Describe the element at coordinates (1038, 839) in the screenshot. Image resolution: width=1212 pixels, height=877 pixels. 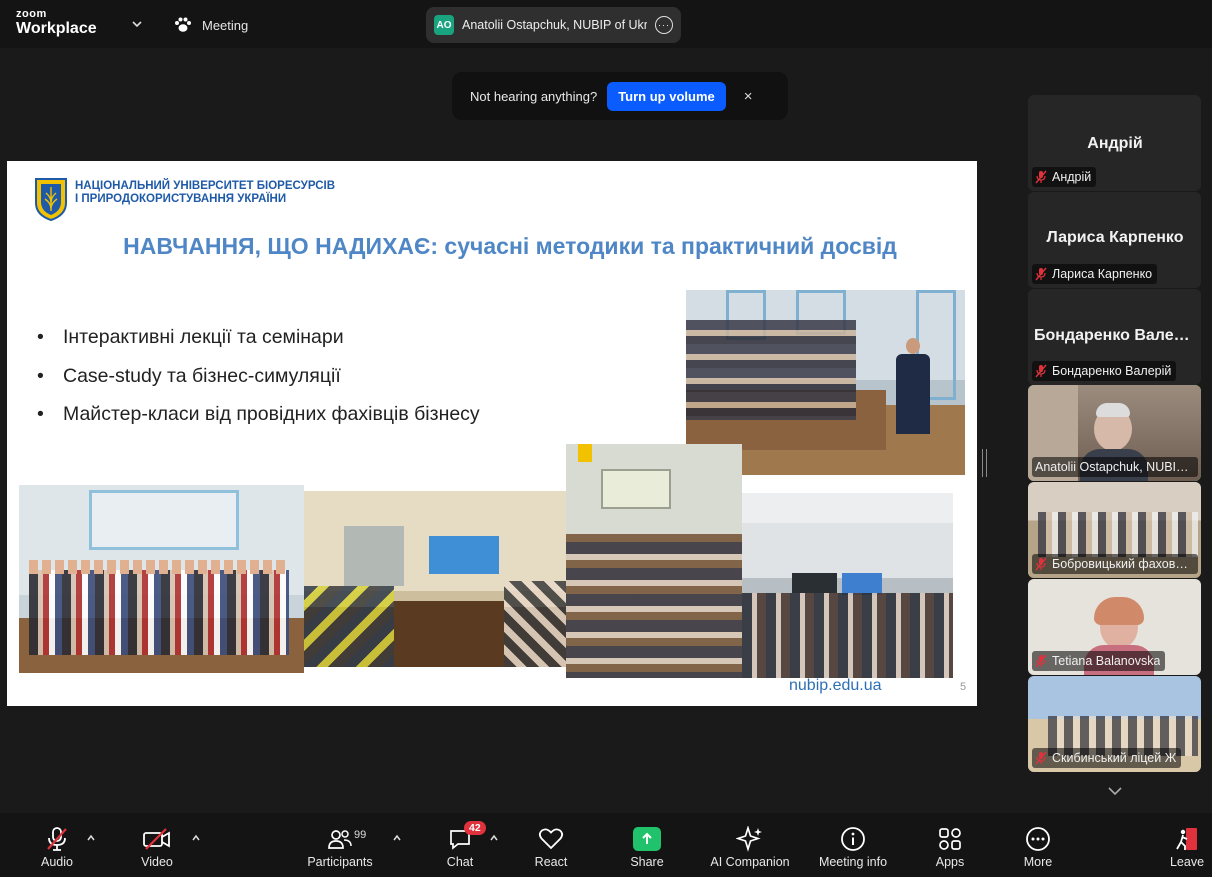
I see `more-icon` at that location.